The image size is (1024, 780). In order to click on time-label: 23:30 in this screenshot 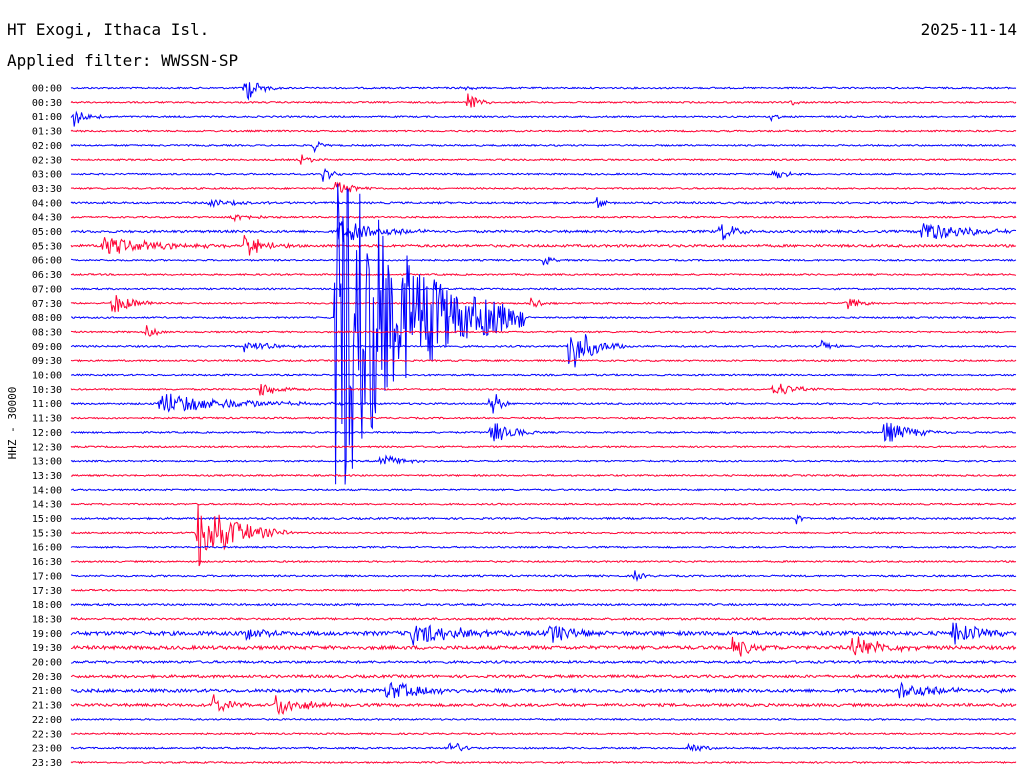, I will do `click(47, 763)`.